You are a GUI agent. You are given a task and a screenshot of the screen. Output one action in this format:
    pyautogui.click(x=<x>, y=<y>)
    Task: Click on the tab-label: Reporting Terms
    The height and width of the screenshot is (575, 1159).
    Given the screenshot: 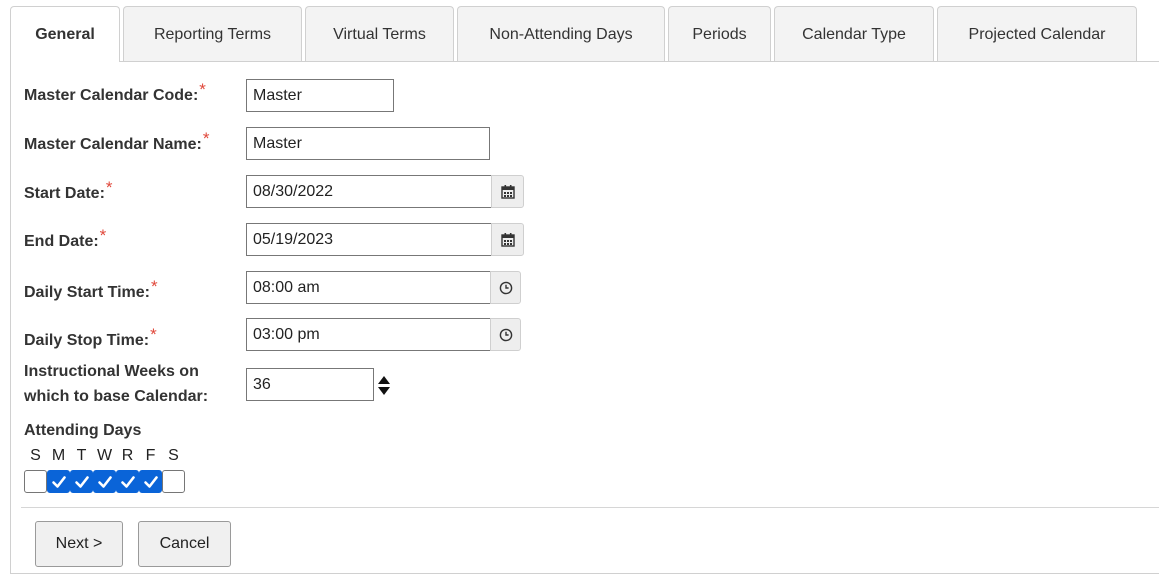 What is the action you would take?
    pyautogui.click(x=212, y=34)
    